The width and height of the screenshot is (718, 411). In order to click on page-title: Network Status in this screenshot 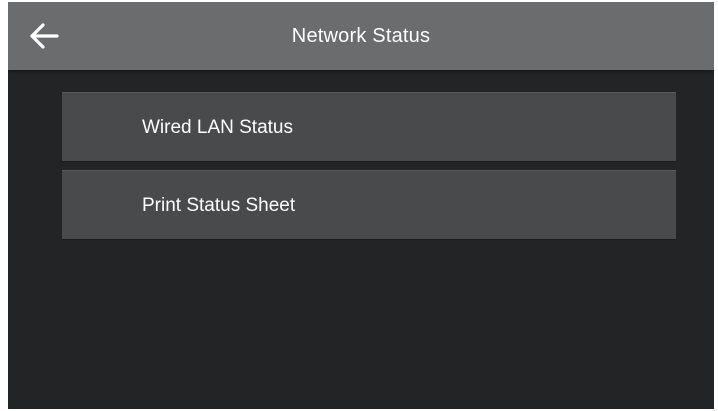, I will do `click(361, 36)`.